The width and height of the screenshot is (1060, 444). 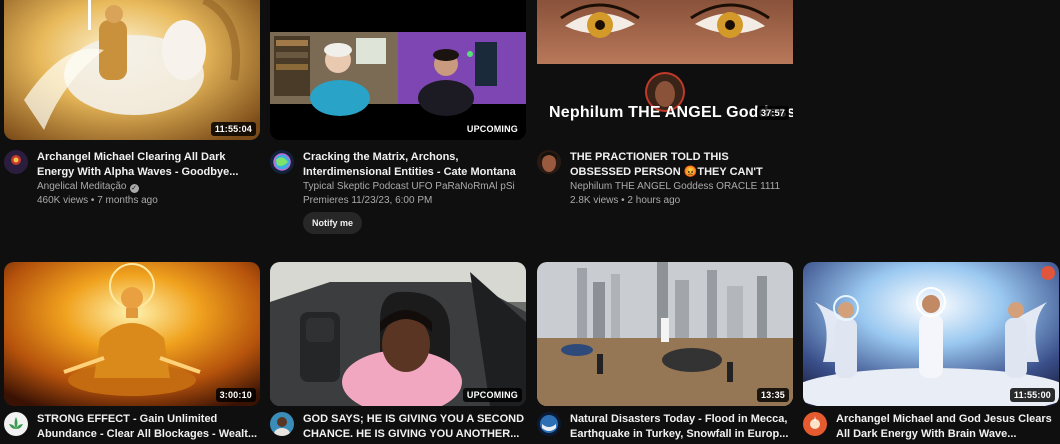 What do you see at coordinates (1032, 395) in the screenshot?
I see `duration-badge: 11:55:00` at bounding box center [1032, 395].